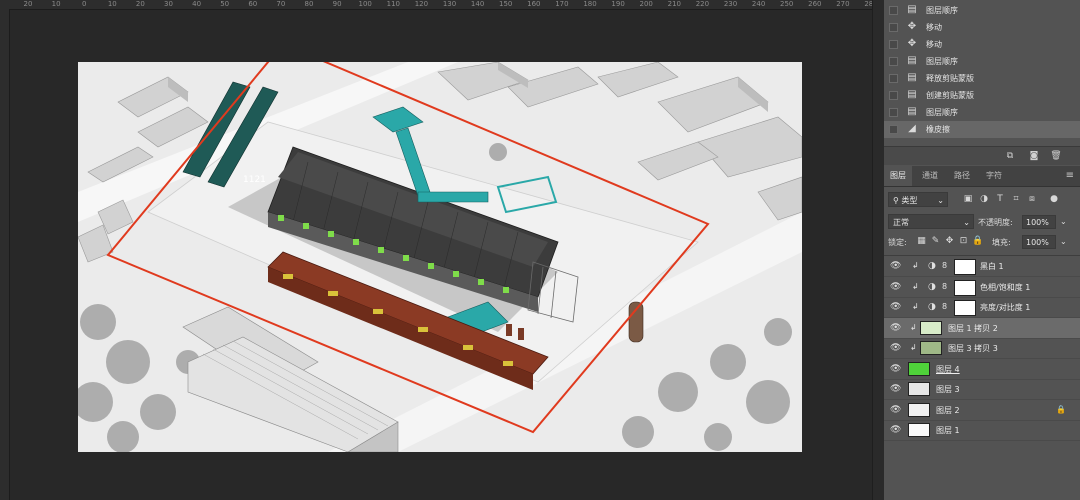 Image resolution: width=1080 pixels, height=500 pixels. Describe the element at coordinates (973, 328) in the screenshot. I see `layer-name: 图层 1 拷贝 2` at that location.